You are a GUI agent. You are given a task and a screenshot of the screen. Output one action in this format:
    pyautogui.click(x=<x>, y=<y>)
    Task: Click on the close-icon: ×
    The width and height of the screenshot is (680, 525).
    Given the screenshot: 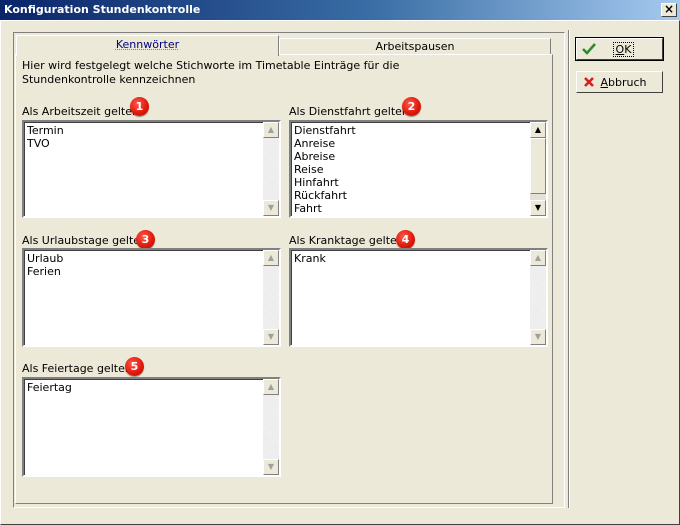 What is the action you would take?
    pyautogui.click(x=669, y=10)
    